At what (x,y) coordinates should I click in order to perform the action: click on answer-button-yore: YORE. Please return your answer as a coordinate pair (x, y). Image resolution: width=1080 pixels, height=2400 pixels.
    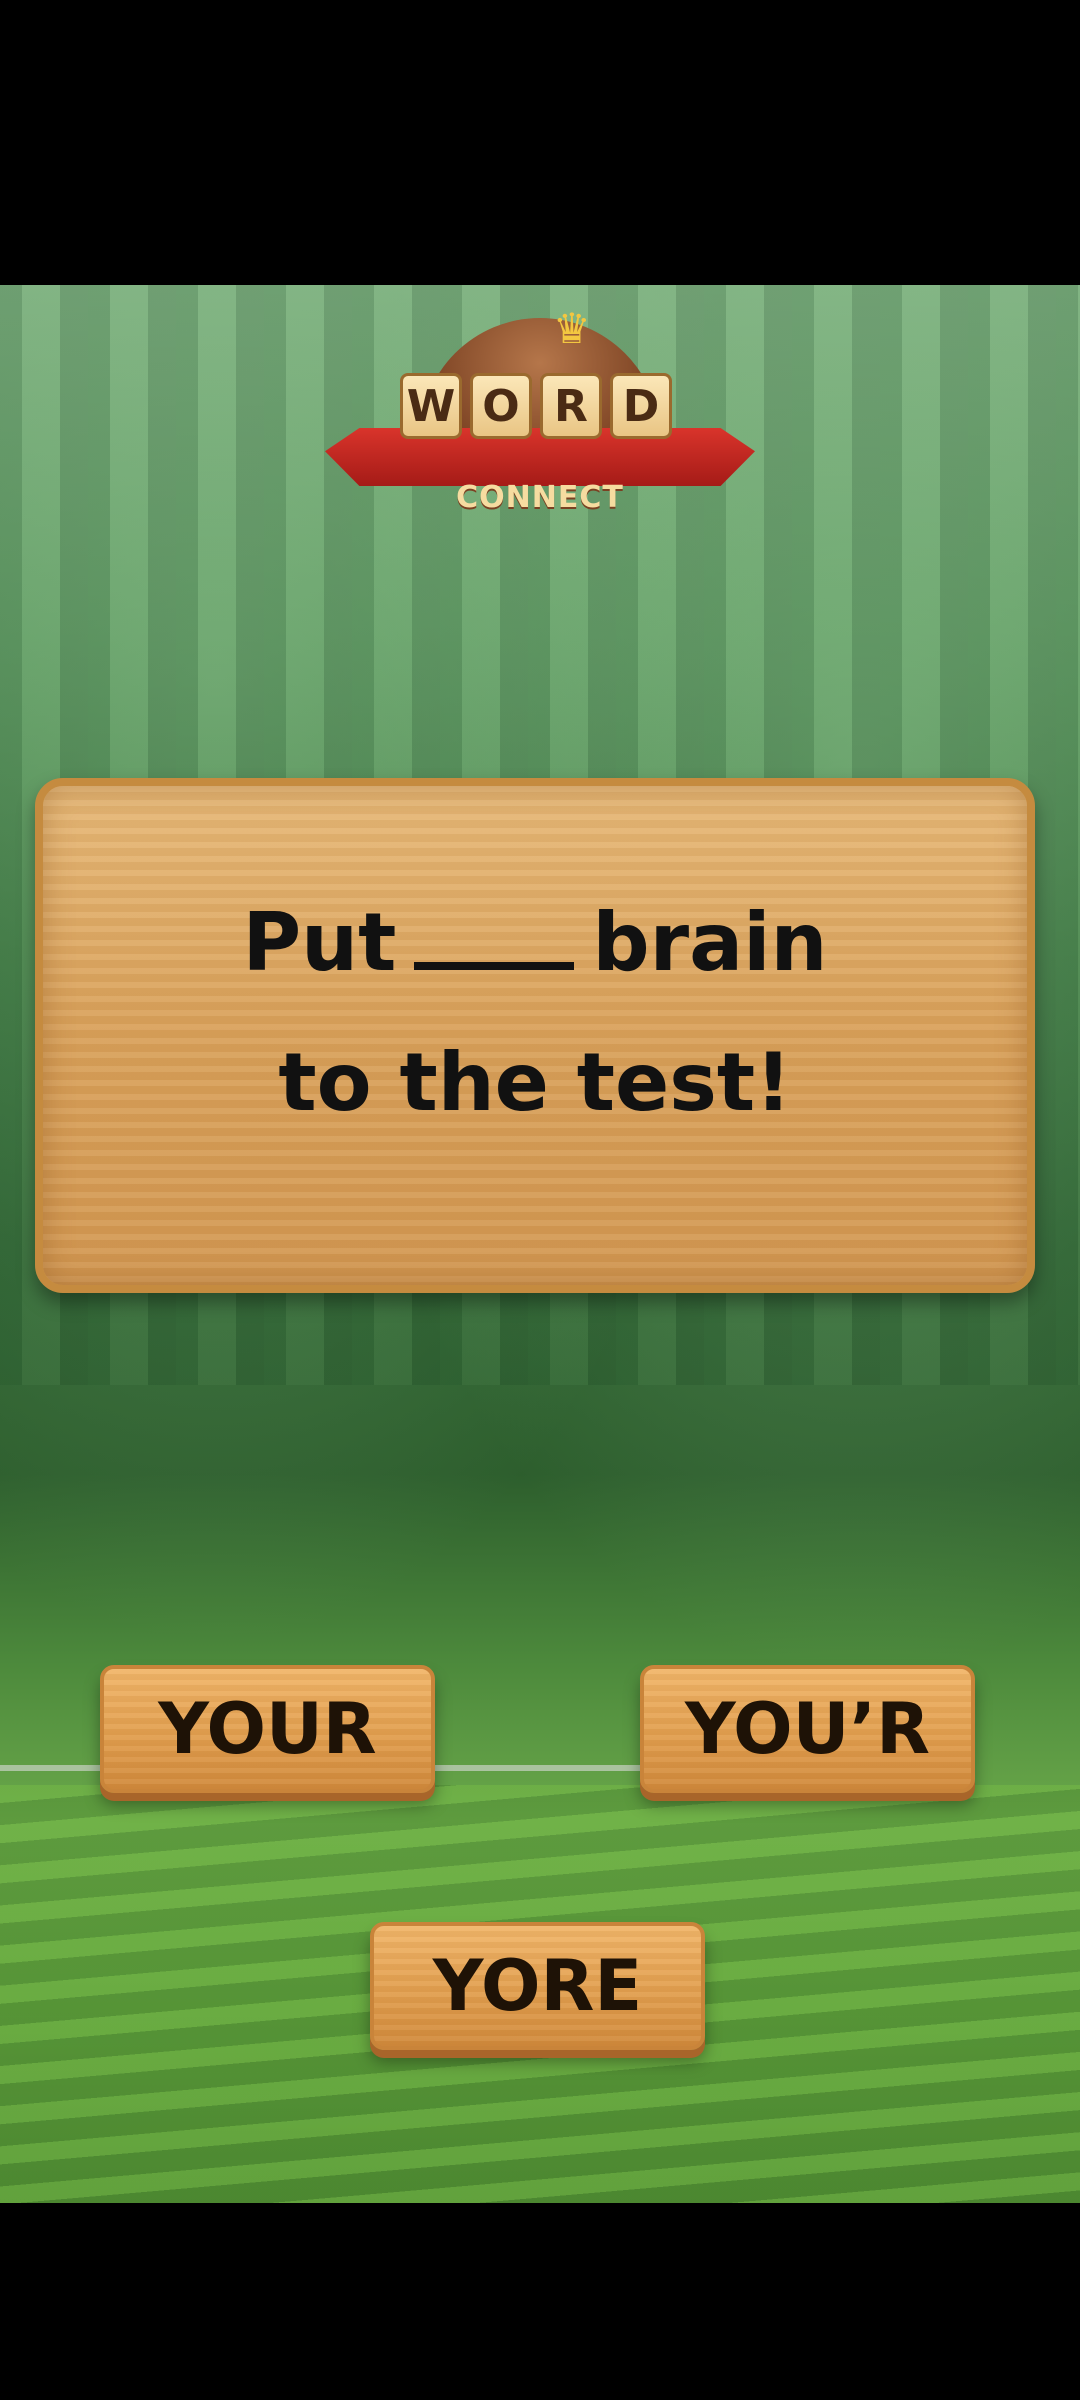
    Looking at the image, I should click on (537, 1986).